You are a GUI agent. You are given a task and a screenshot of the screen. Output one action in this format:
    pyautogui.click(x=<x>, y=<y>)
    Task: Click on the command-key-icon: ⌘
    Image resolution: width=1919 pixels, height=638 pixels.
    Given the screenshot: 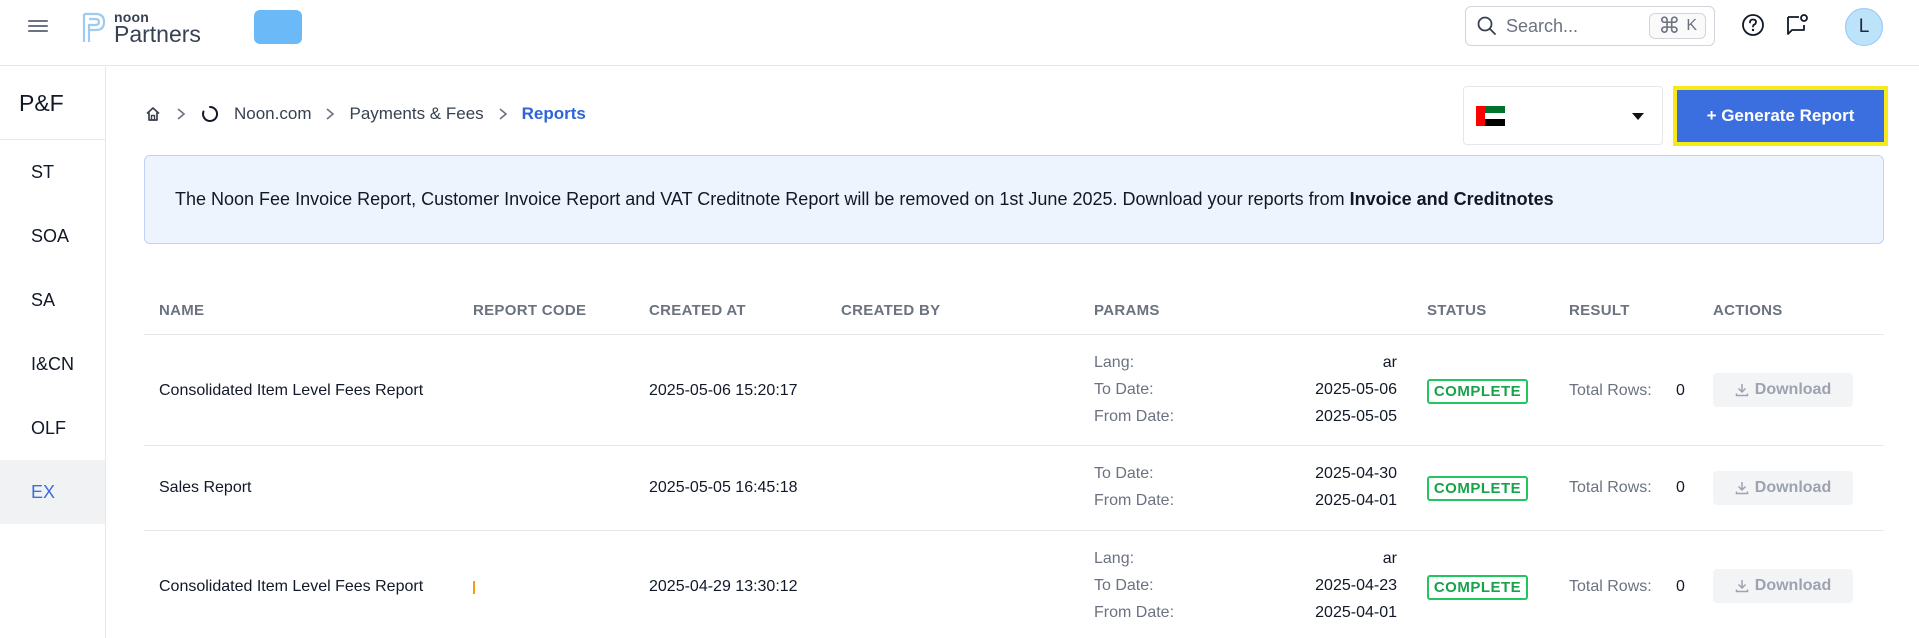 What is the action you would take?
    pyautogui.click(x=1669, y=25)
    